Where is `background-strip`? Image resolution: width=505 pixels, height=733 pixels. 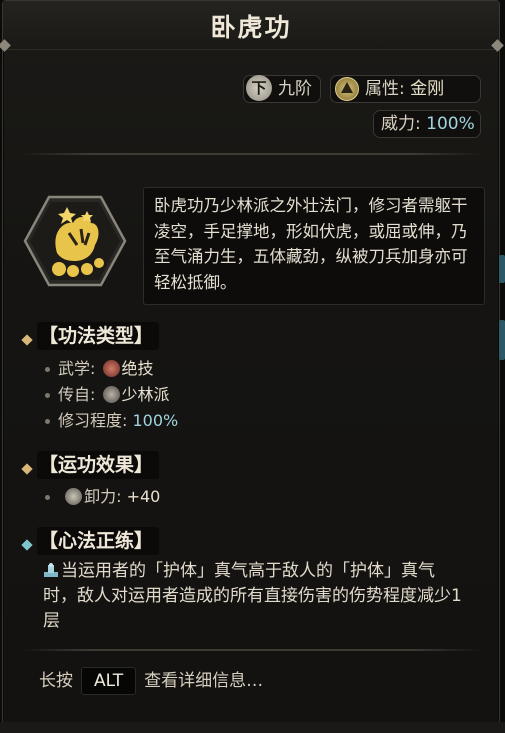
background-strip is located at coordinates (252, 727).